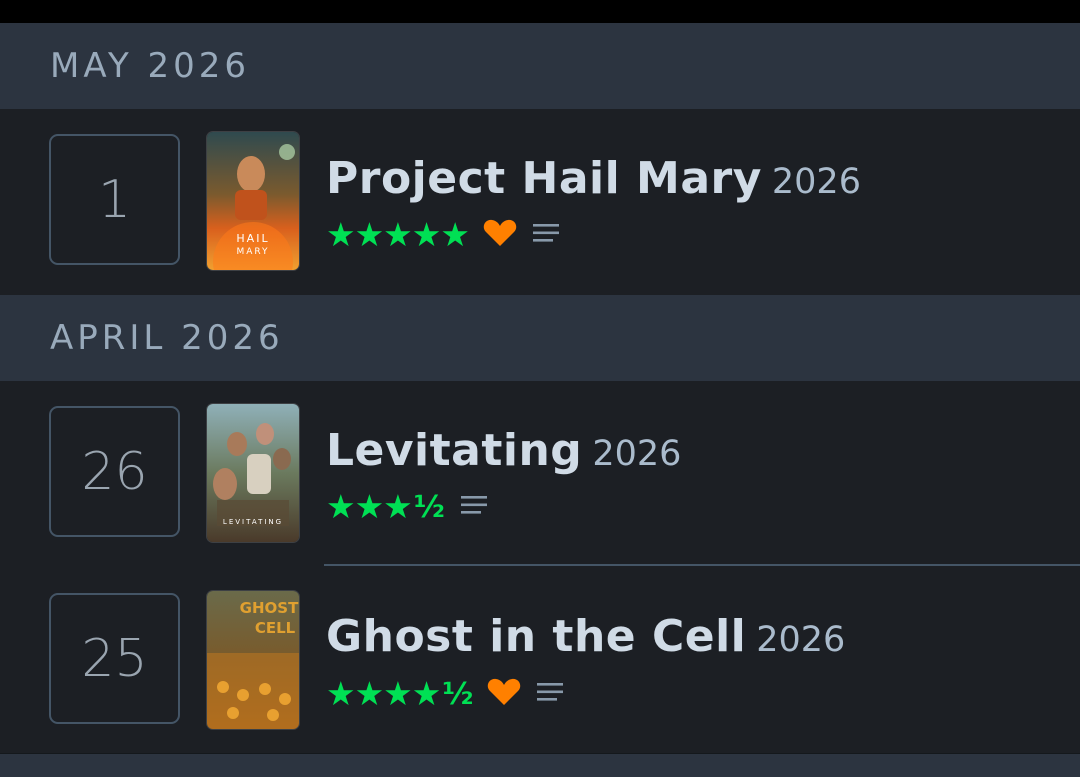 Image resolution: width=1080 pixels, height=777 pixels. I want to click on title-line: Levitating 2026, so click(503, 450).